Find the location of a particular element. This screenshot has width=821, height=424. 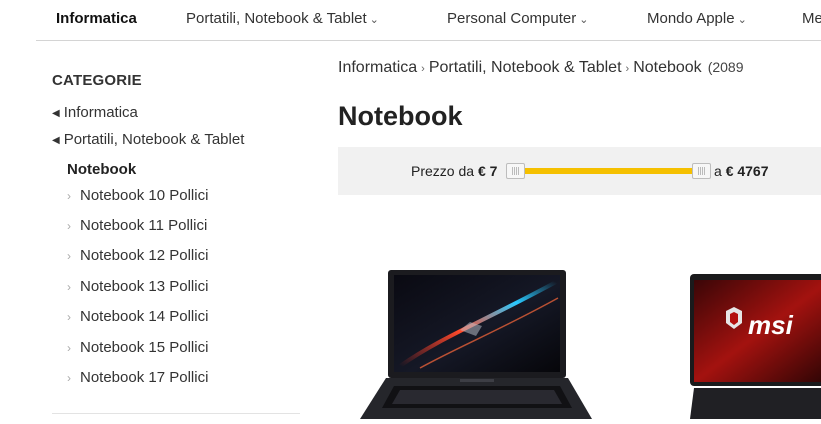

msi-logo-text: msi is located at coordinates (770, 325).